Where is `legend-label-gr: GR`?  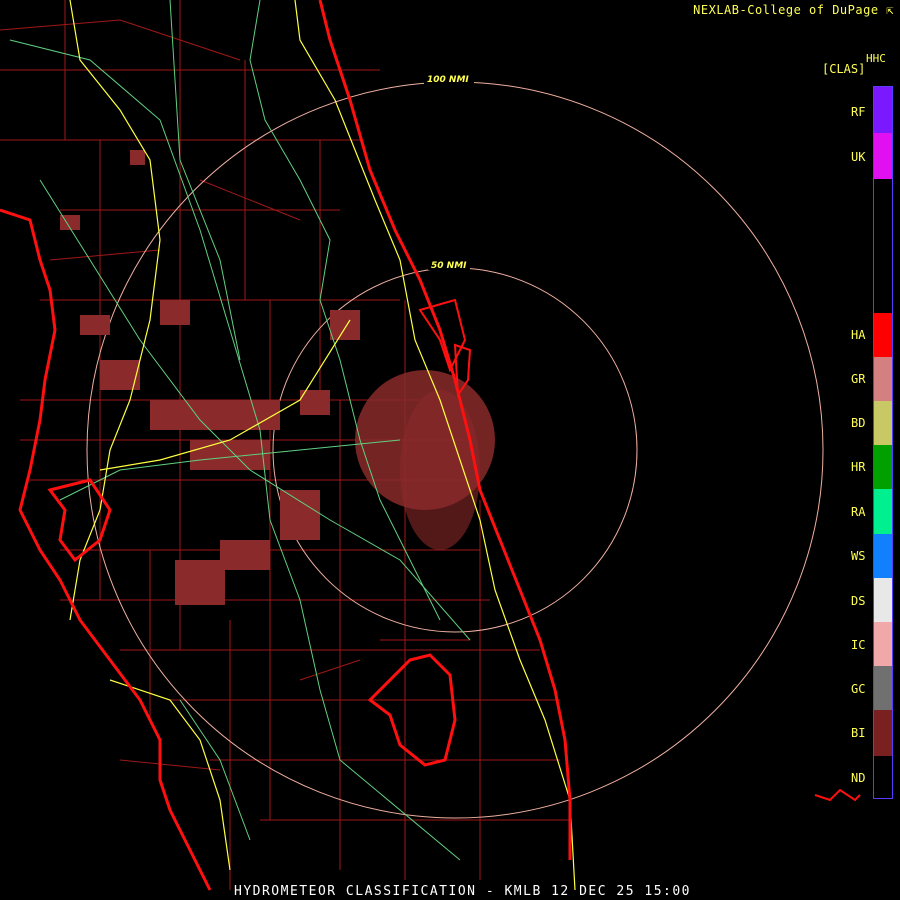 legend-label-gr: GR is located at coordinates (858, 379).